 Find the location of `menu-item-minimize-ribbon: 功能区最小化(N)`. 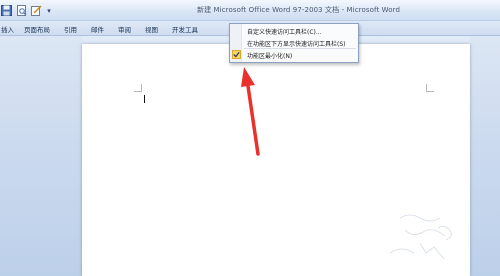

menu-item-minimize-ribbon: 功能区最小化(N) is located at coordinates (294, 55).